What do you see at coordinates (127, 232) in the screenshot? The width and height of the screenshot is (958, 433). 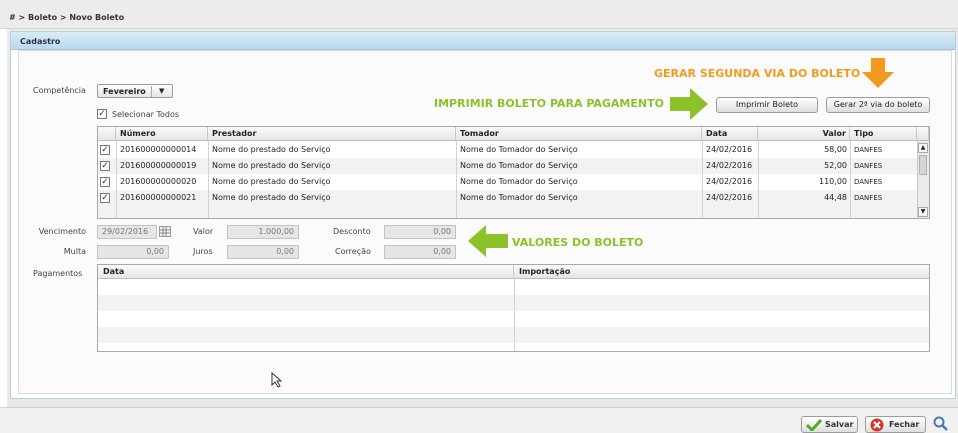 I see `vencimento-field: 29/02/2016` at bounding box center [127, 232].